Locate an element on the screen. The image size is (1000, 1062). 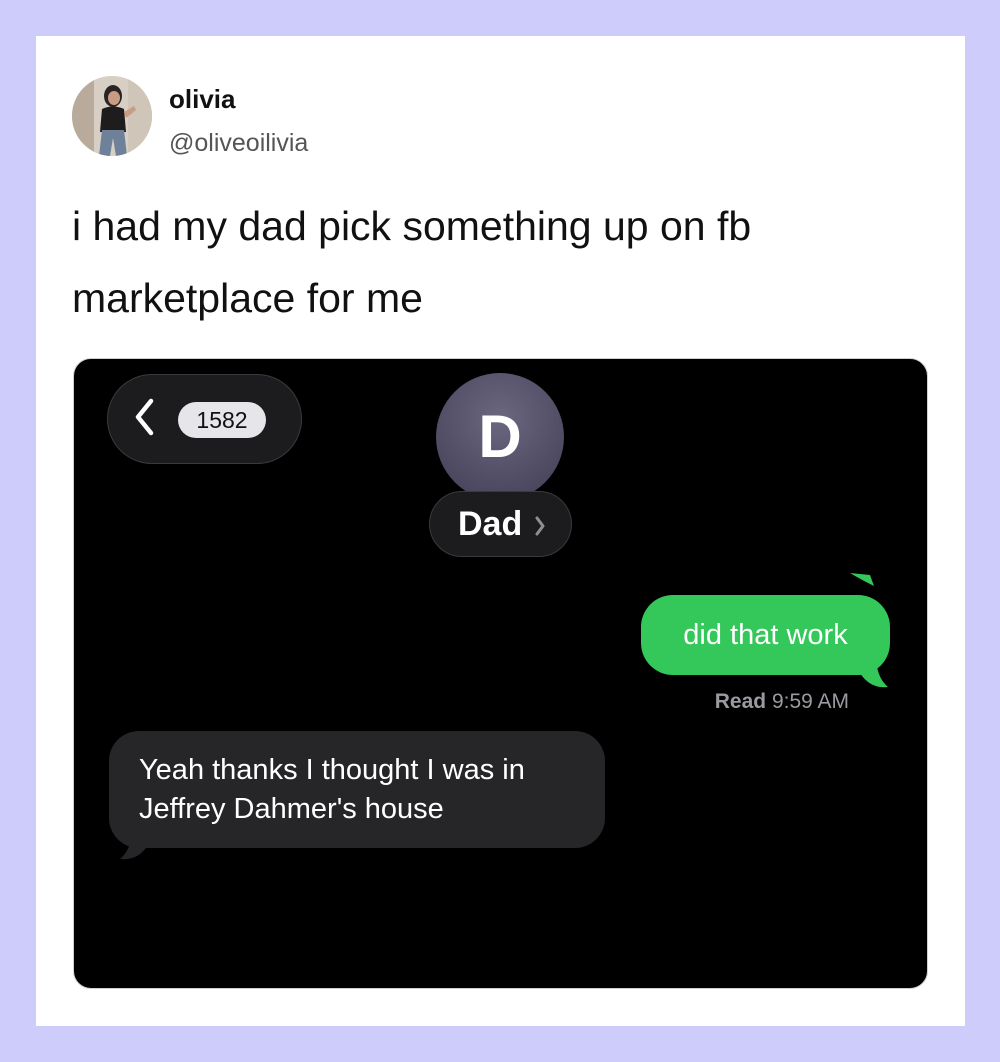
profile-avatar is located at coordinates (112, 116).